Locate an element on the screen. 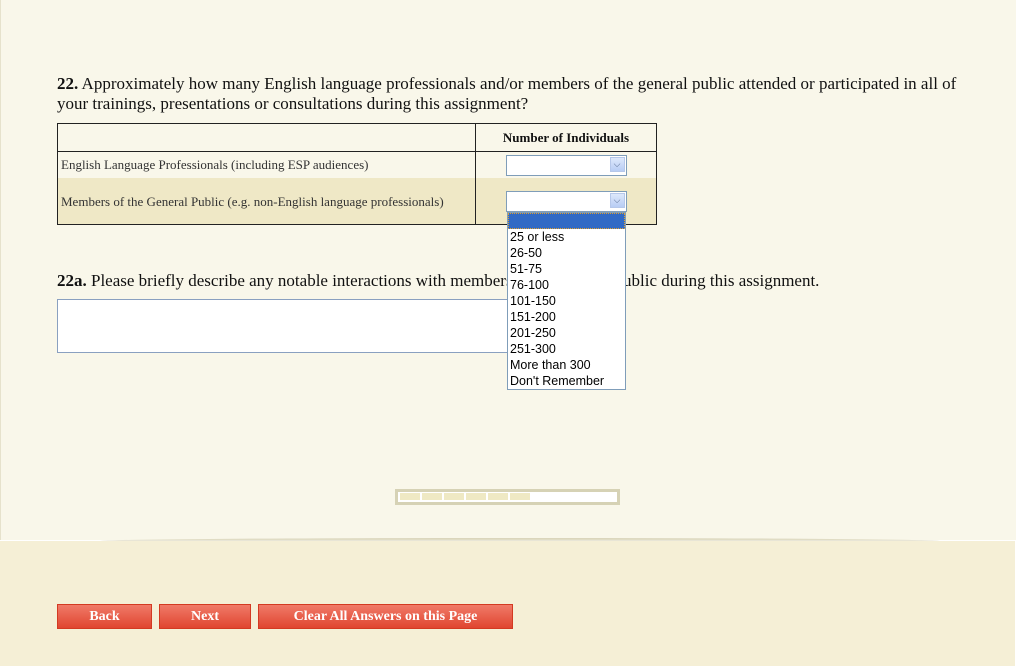  dropdown-option: 26-50 is located at coordinates (566, 253).